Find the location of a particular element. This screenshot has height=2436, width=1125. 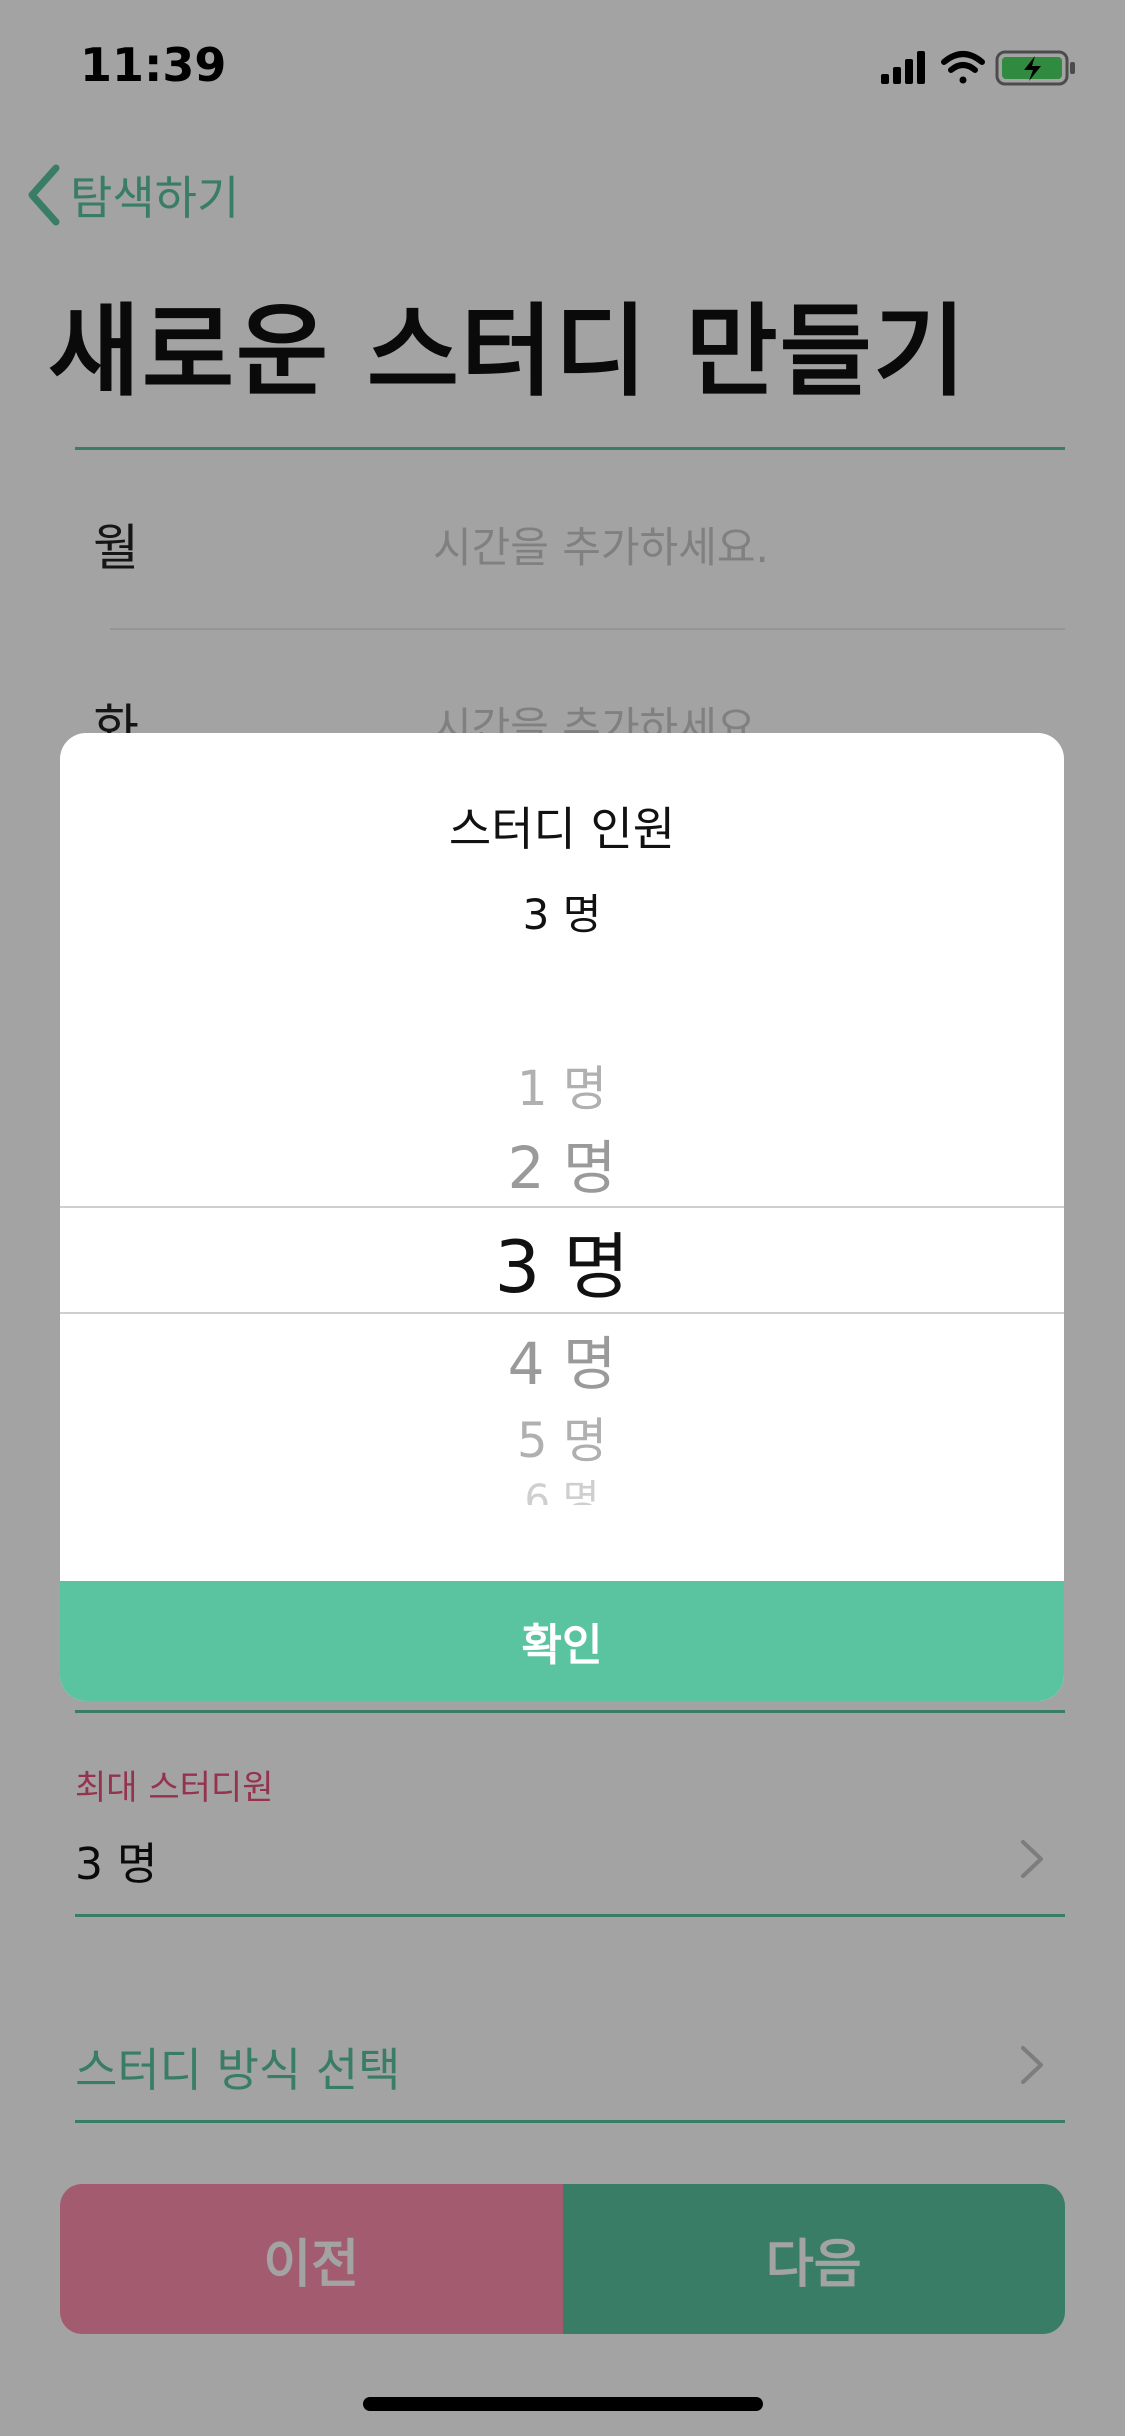

picker-option: 6 명 is located at coordinates (562, 1486).